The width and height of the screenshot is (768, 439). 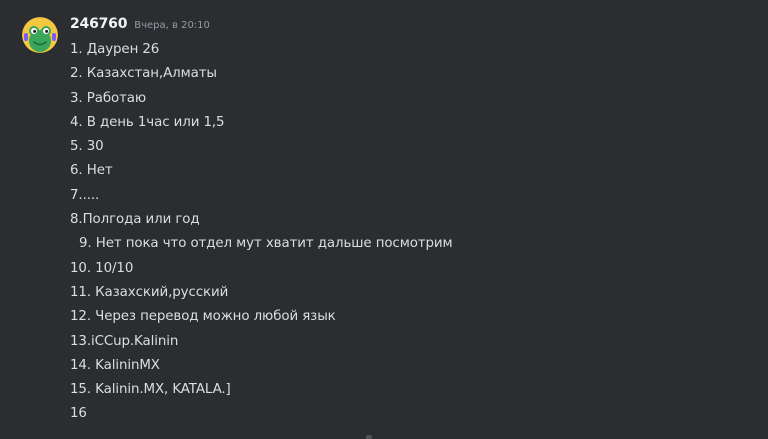 What do you see at coordinates (124, 341) in the screenshot?
I see `message-line: 13.iCCup.Kalinin` at bounding box center [124, 341].